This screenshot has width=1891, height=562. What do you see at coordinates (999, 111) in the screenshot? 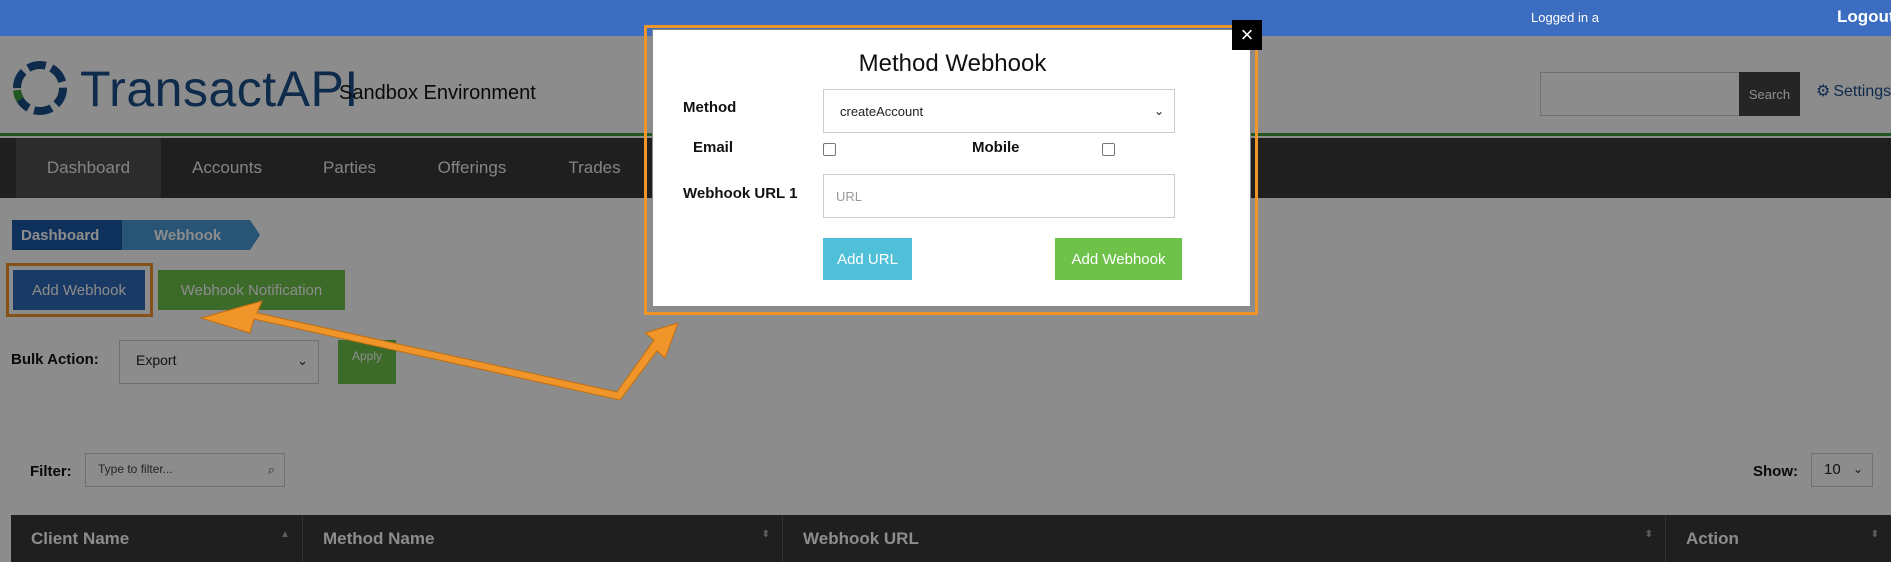
I see `method-select: createAccount ⌄` at bounding box center [999, 111].